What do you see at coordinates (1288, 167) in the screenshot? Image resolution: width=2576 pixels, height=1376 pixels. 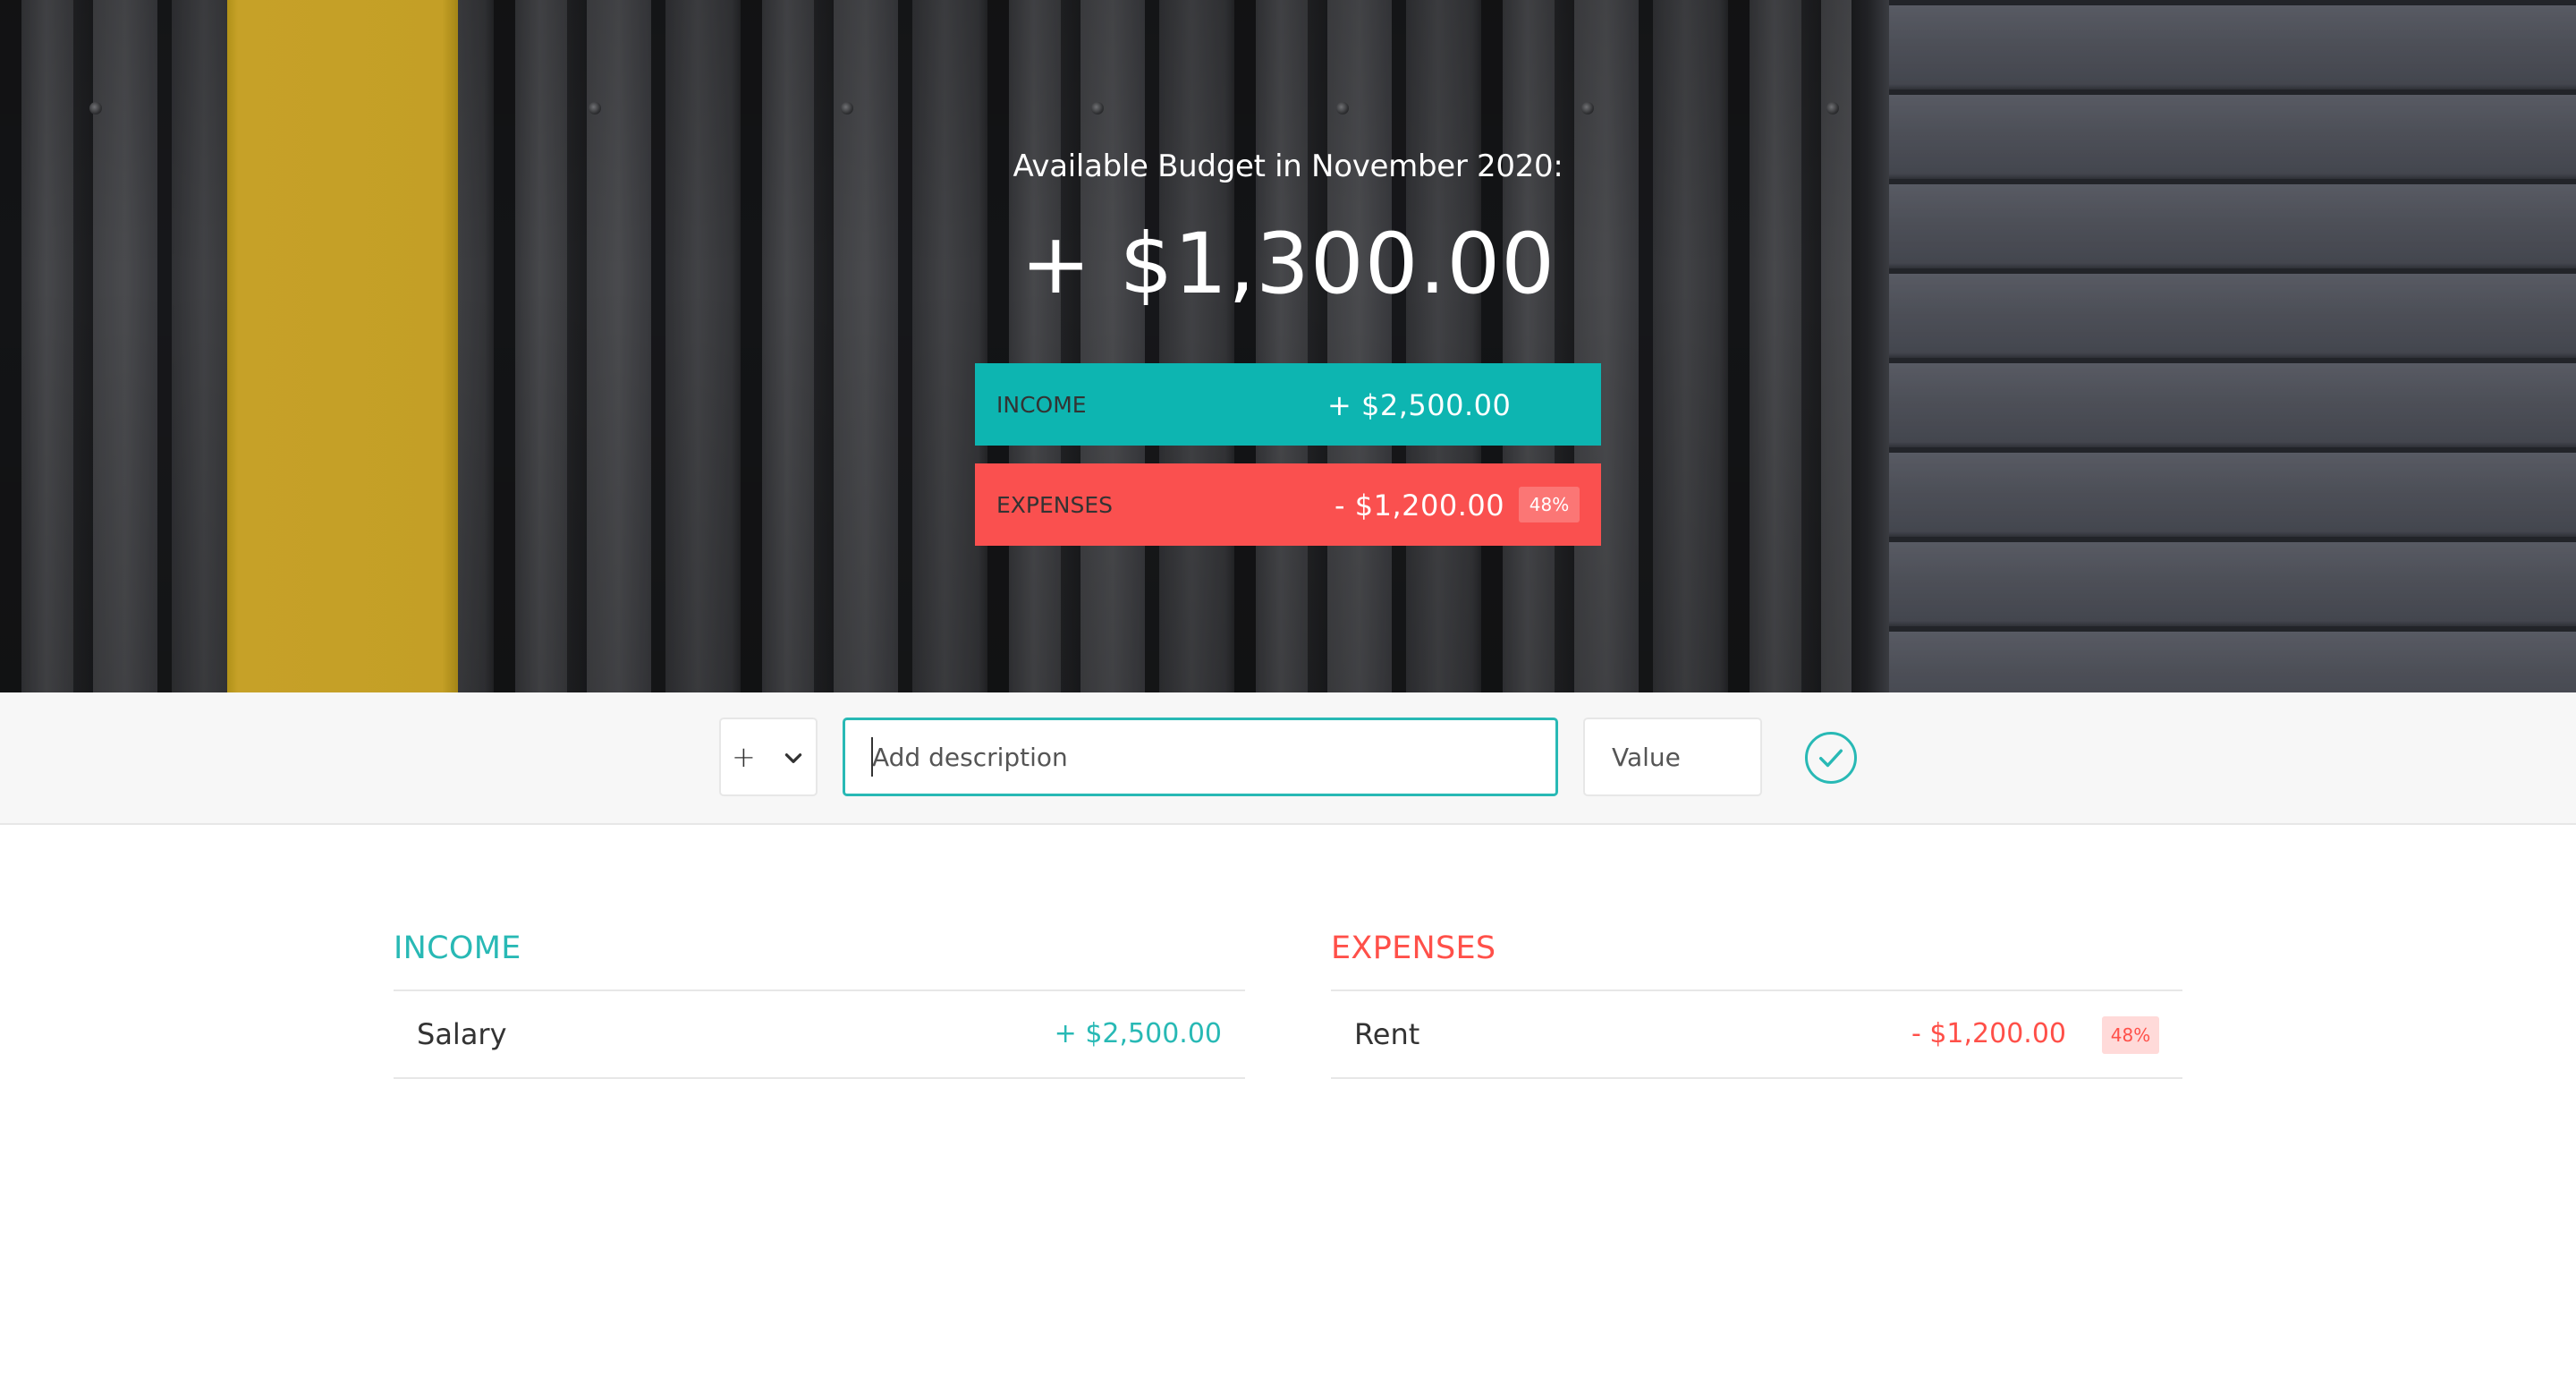 I see `budget-title: Available Budget in November 2020:` at bounding box center [1288, 167].